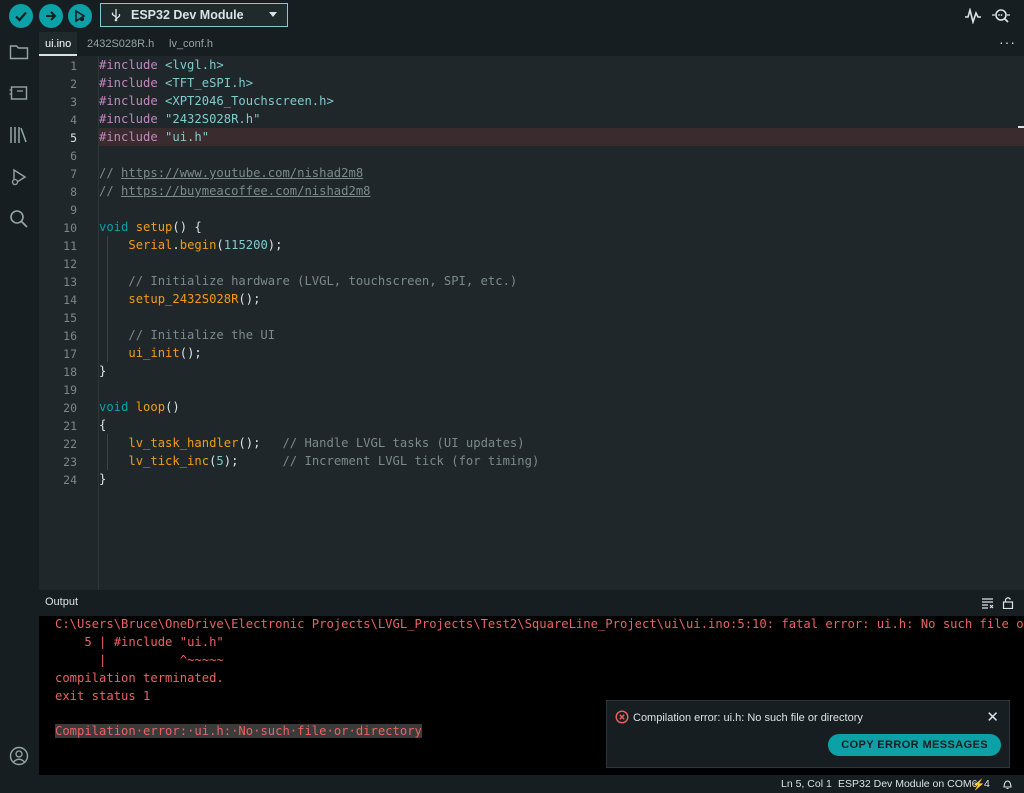  I want to click on board-icon, so click(18, 93).